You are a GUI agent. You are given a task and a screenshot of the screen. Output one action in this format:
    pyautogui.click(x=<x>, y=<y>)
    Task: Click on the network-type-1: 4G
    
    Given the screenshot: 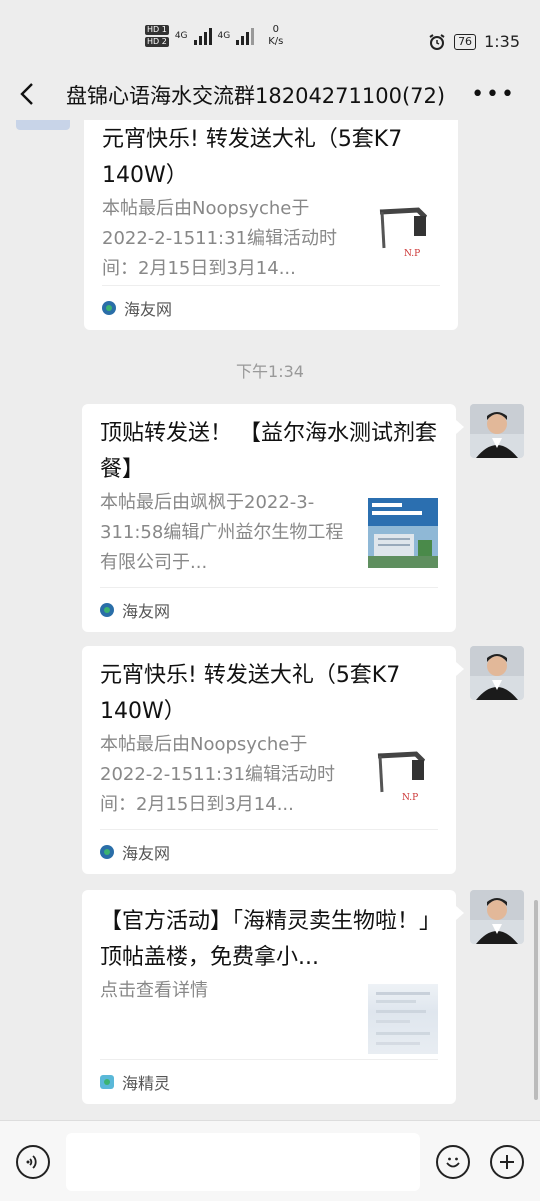 What is the action you would take?
    pyautogui.click(x=181, y=36)
    